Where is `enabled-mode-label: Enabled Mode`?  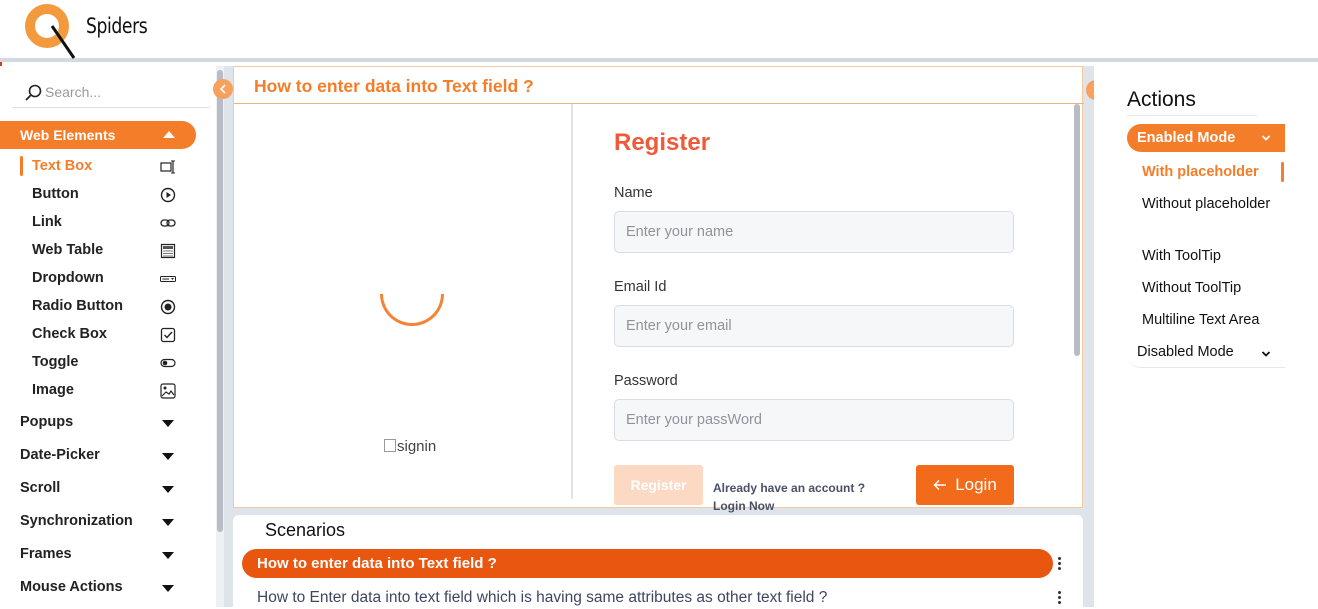 enabled-mode-label: Enabled Mode is located at coordinates (1186, 138).